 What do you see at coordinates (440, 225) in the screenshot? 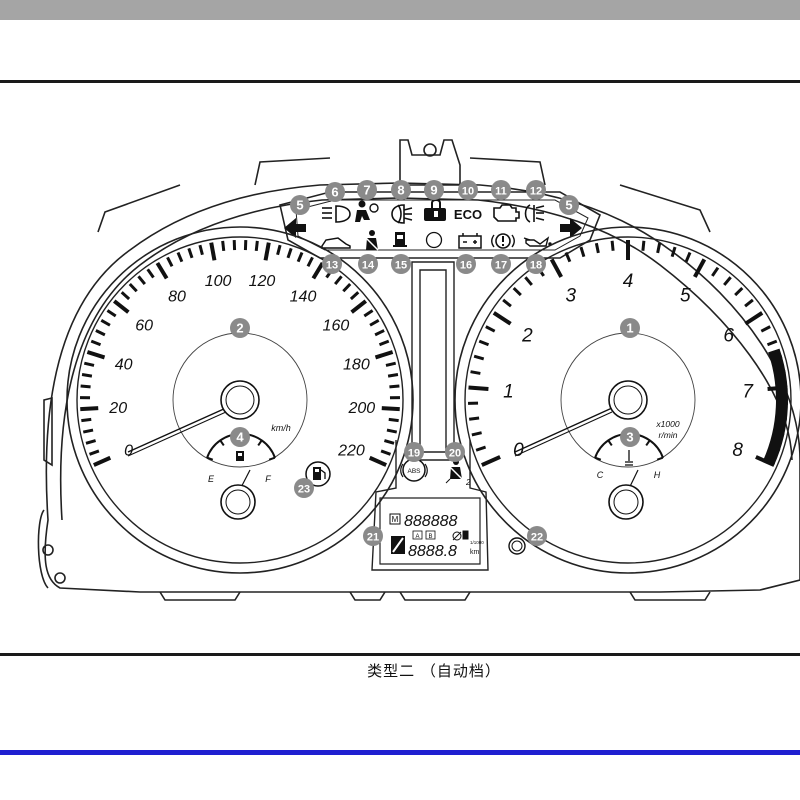
I see `warning-light-pod: ECO` at bounding box center [440, 225].